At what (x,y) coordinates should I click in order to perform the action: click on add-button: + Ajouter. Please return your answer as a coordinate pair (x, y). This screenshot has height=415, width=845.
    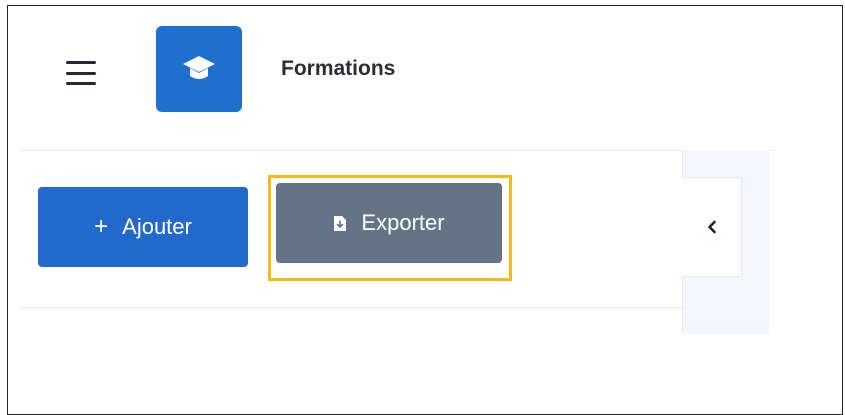
    Looking at the image, I should click on (143, 227).